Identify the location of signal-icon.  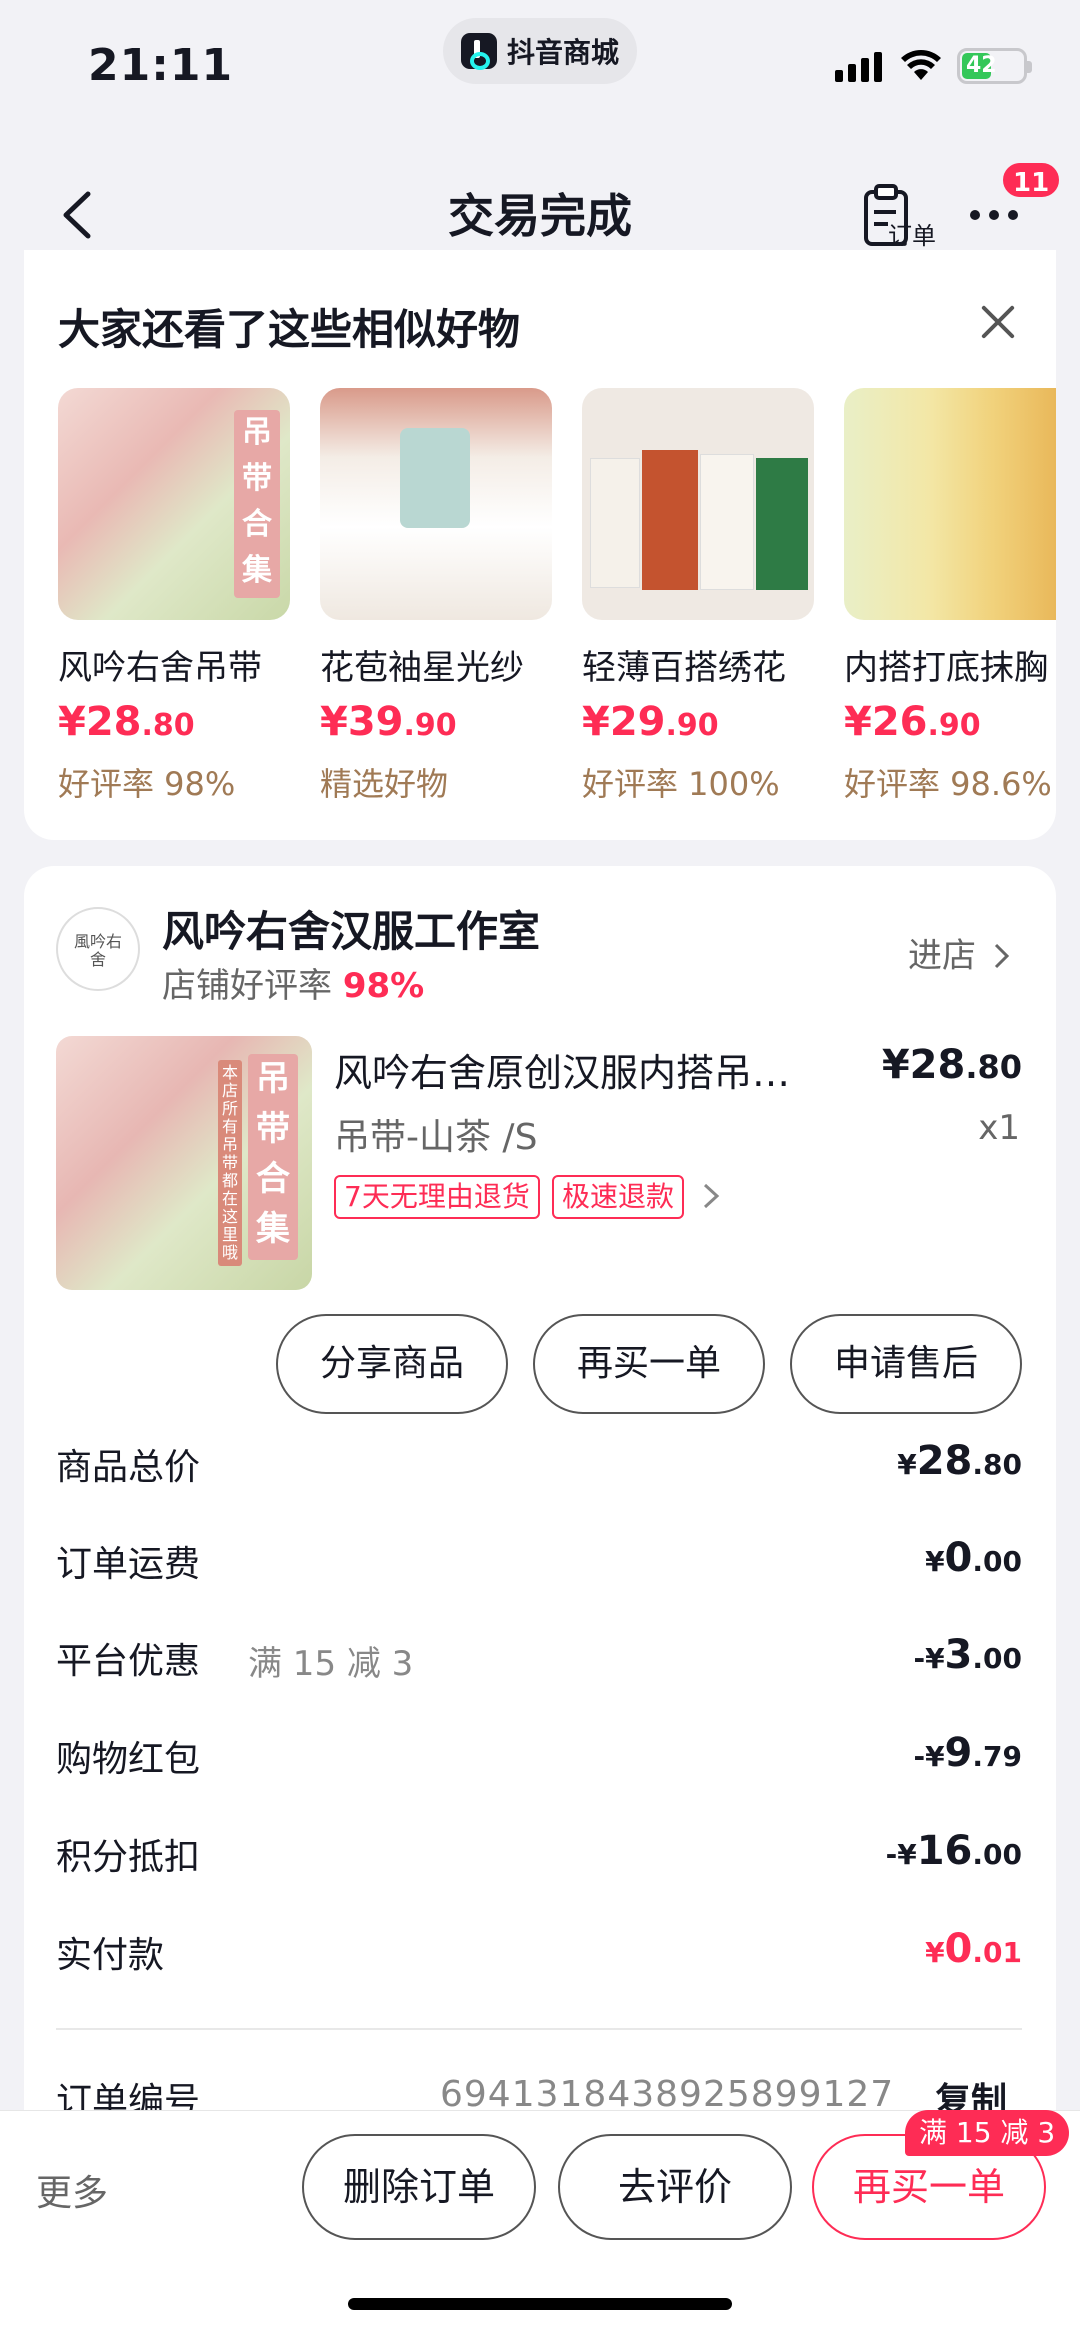
(858, 66).